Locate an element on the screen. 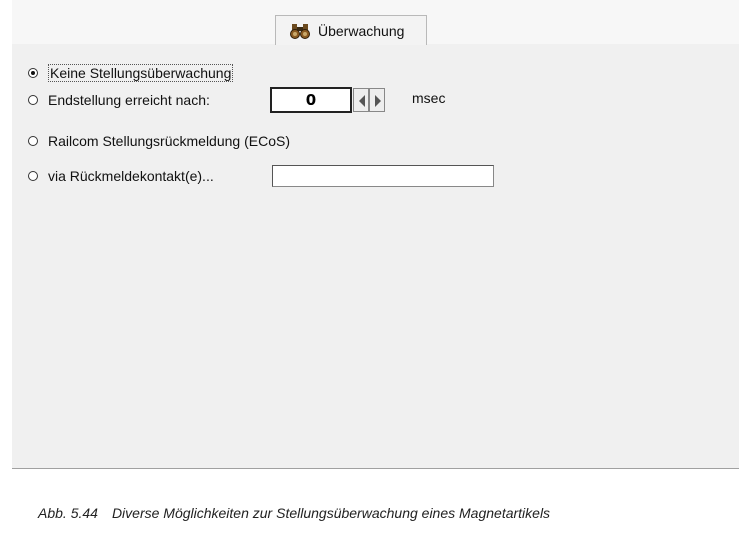  arrow-right-icon is located at coordinates (378, 101).